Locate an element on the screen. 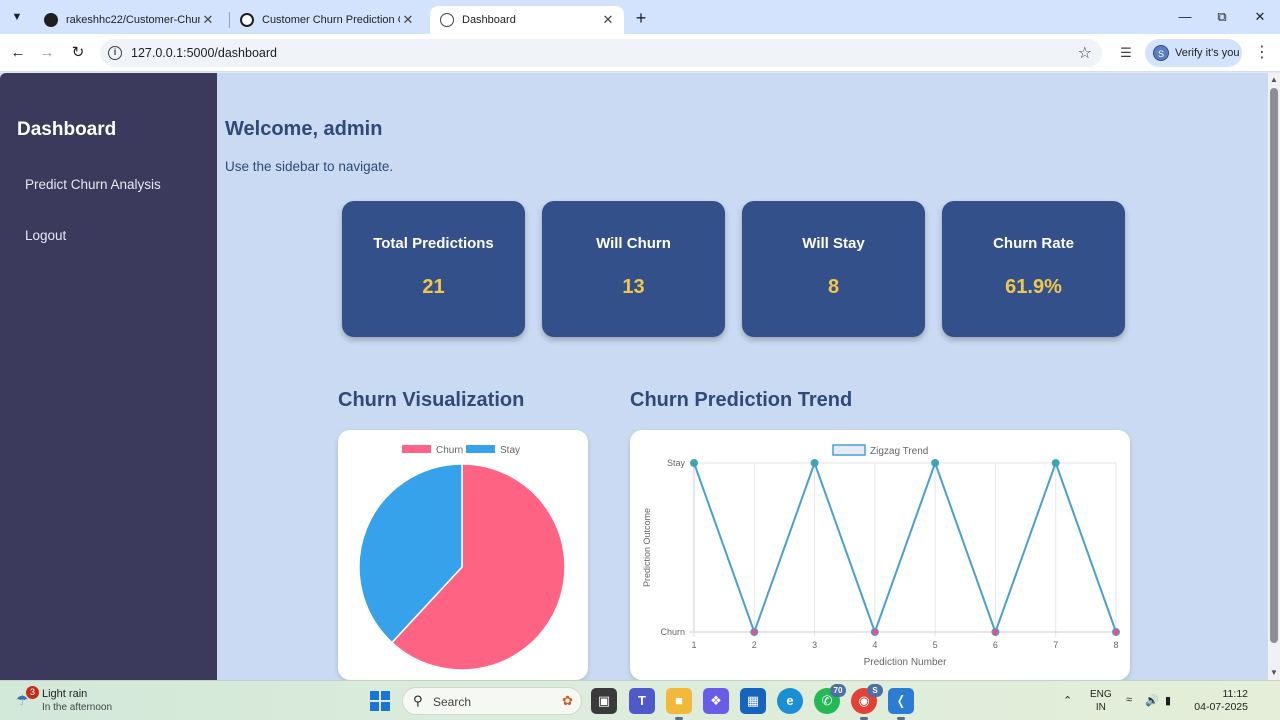 The height and width of the screenshot is (720, 1280). scroll-up-icon: ▲ is located at coordinates (1274, 79).